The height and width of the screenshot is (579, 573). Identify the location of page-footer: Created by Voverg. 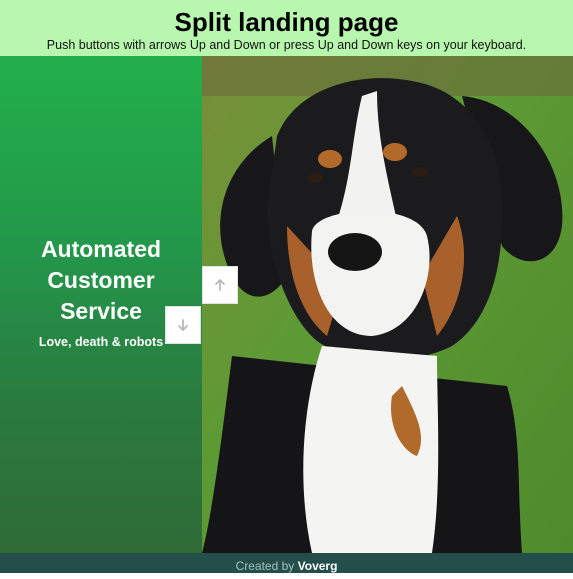
(286, 563).